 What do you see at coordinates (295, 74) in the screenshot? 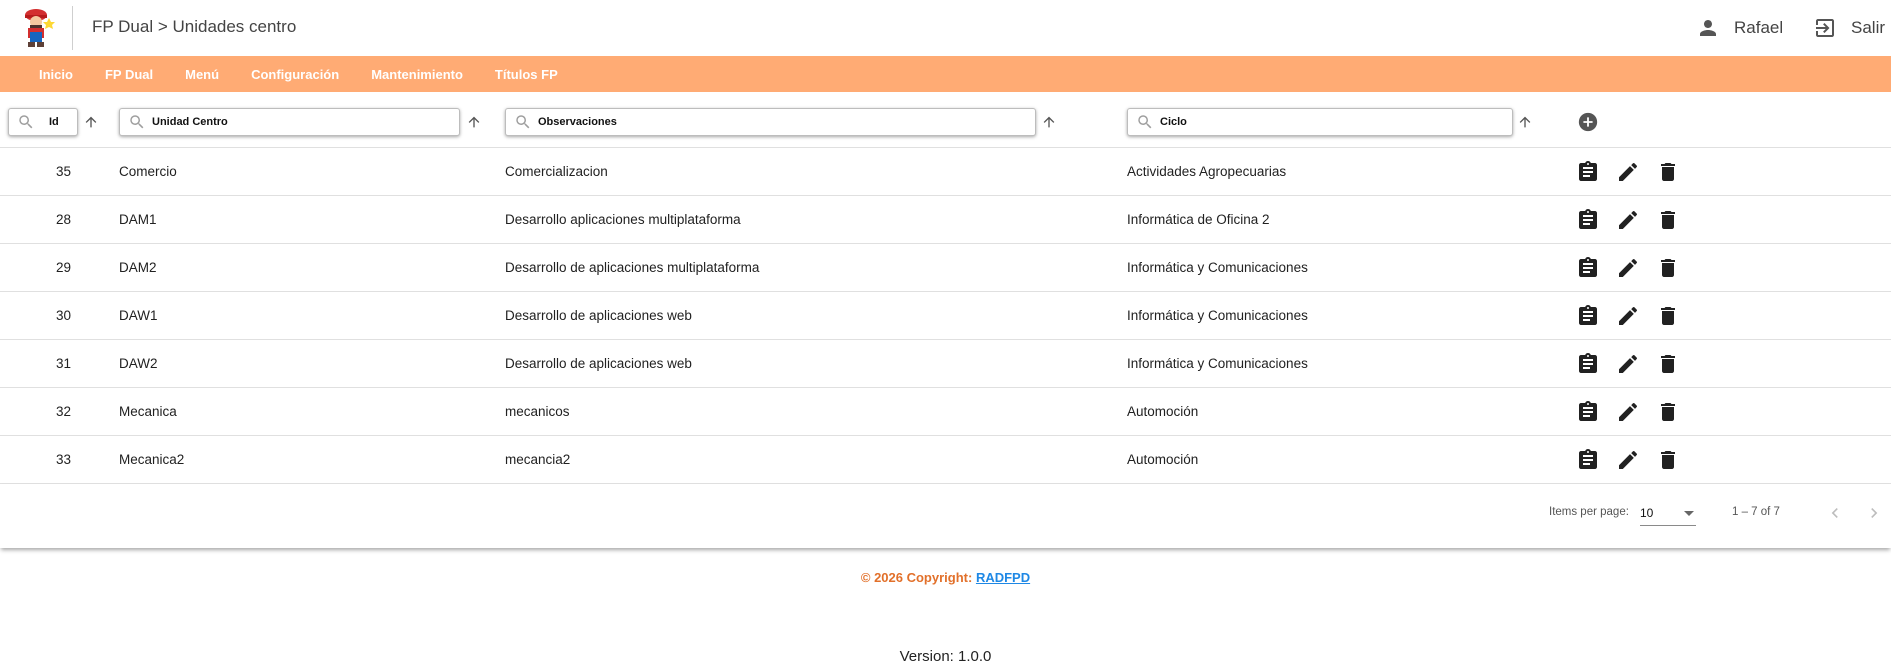
I see `nav-item-configuracion: Configuración` at bounding box center [295, 74].